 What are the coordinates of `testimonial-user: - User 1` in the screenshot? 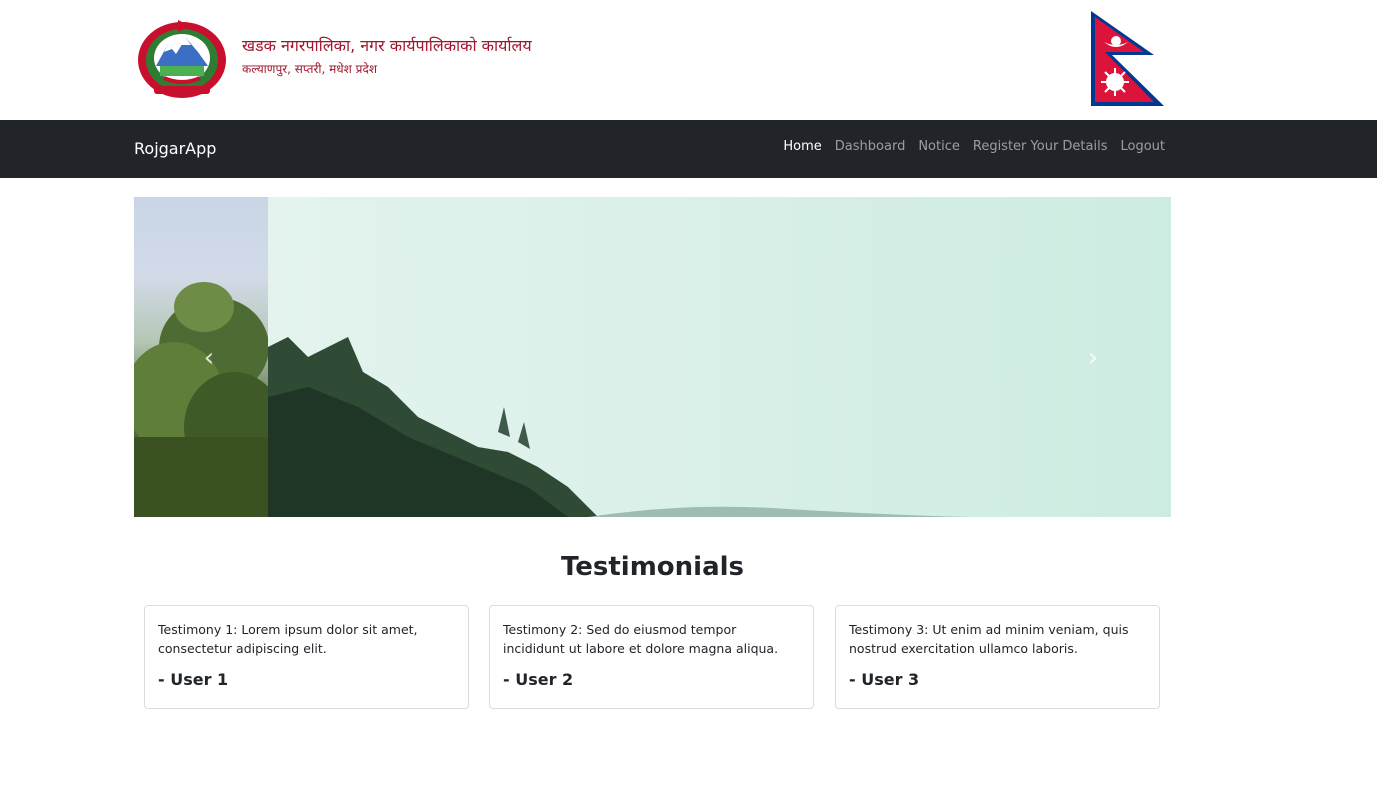 It's located at (193, 679).